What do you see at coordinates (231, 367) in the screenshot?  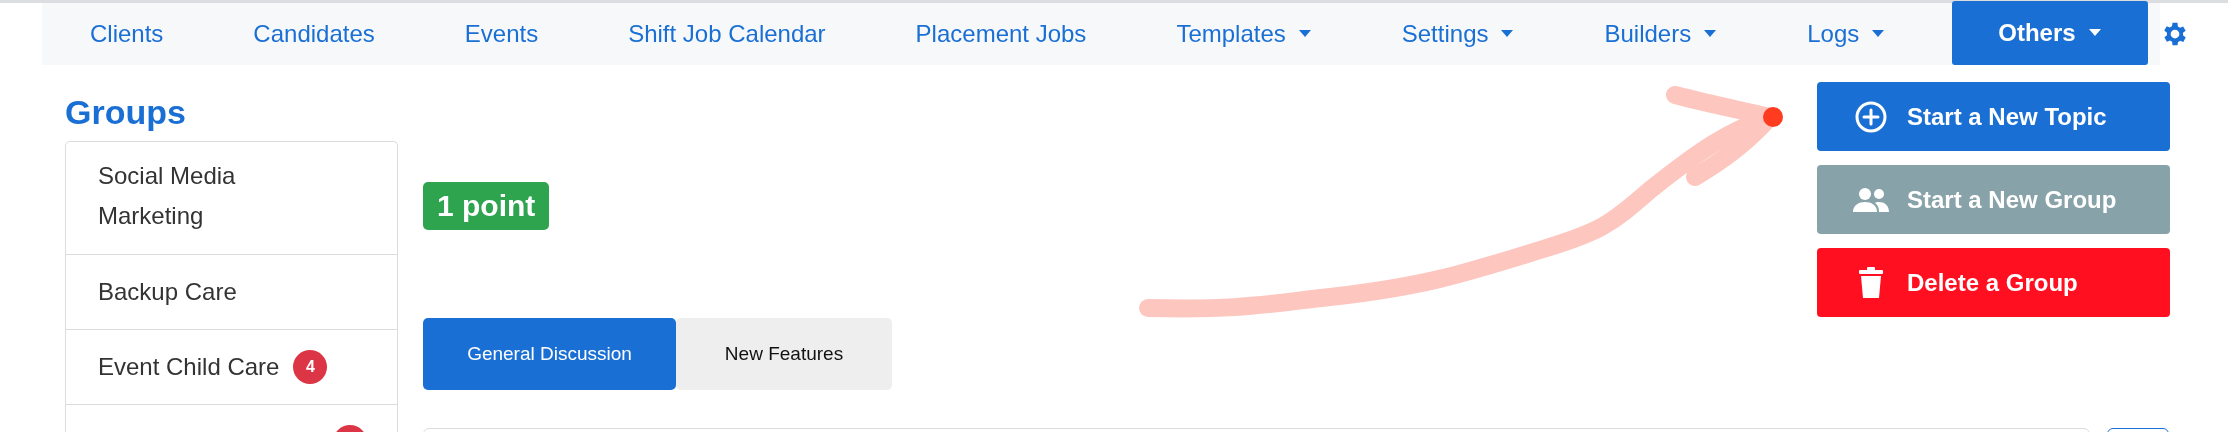 I see `group-list-item: Event Child Care 4` at bounding box center [231, 367].